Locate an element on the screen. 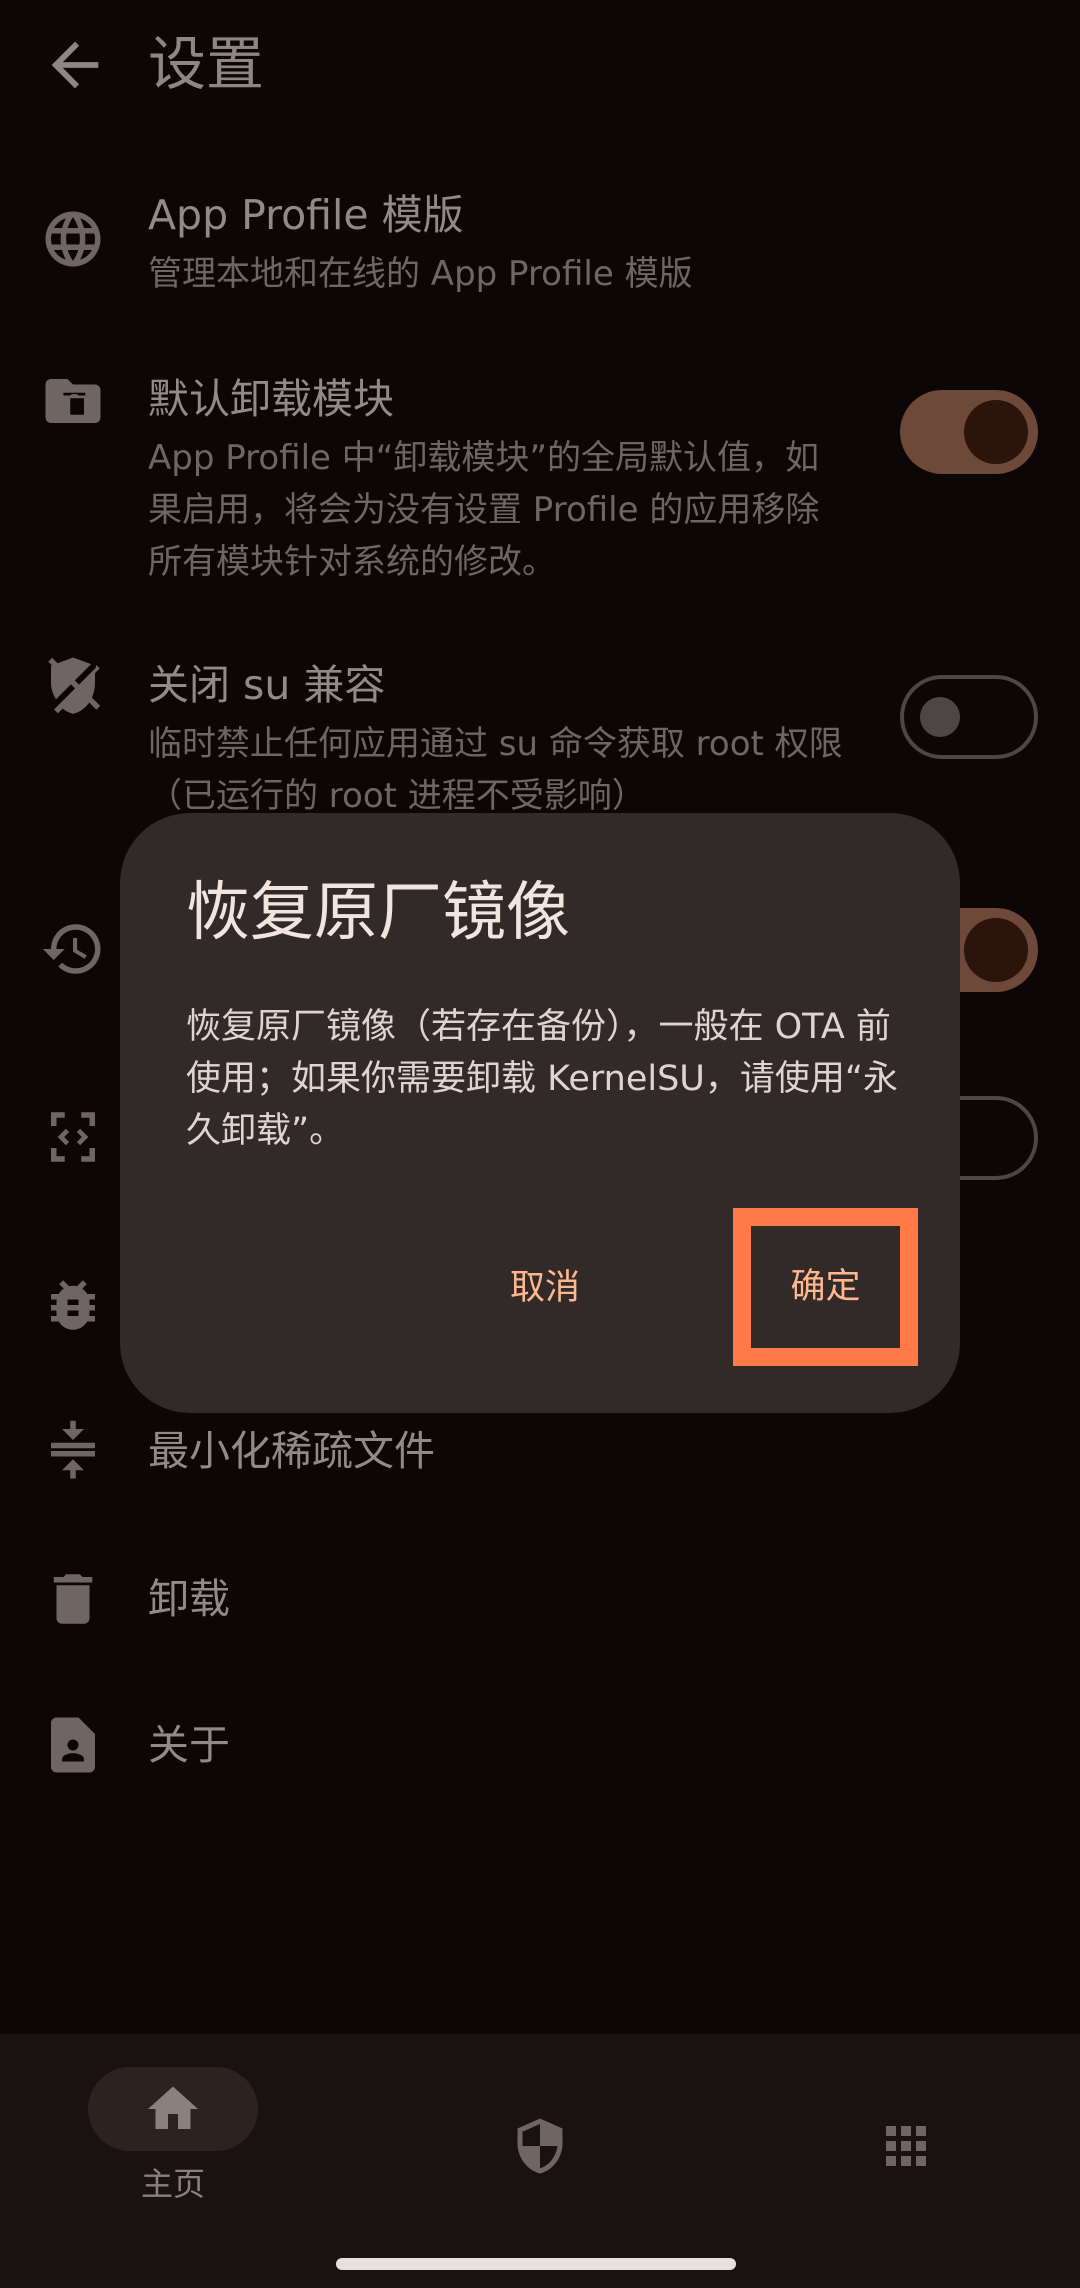 This screenshot has height=2288, width=1080. default-umount-switch is located at coordinates (969, 432).